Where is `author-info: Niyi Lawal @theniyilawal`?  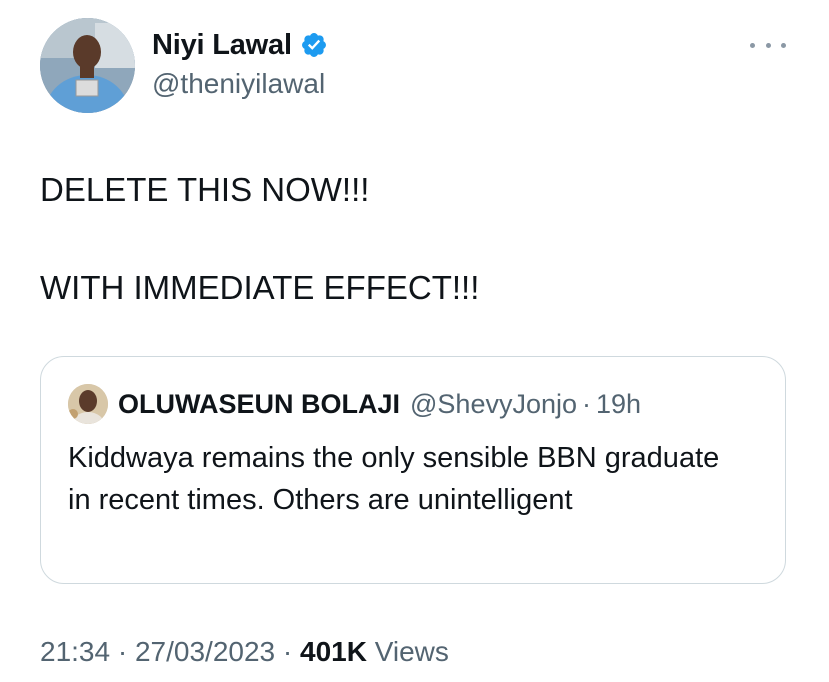 author-info: Niyi Lawal @theniyilawal is located at coordinates (240, 63).